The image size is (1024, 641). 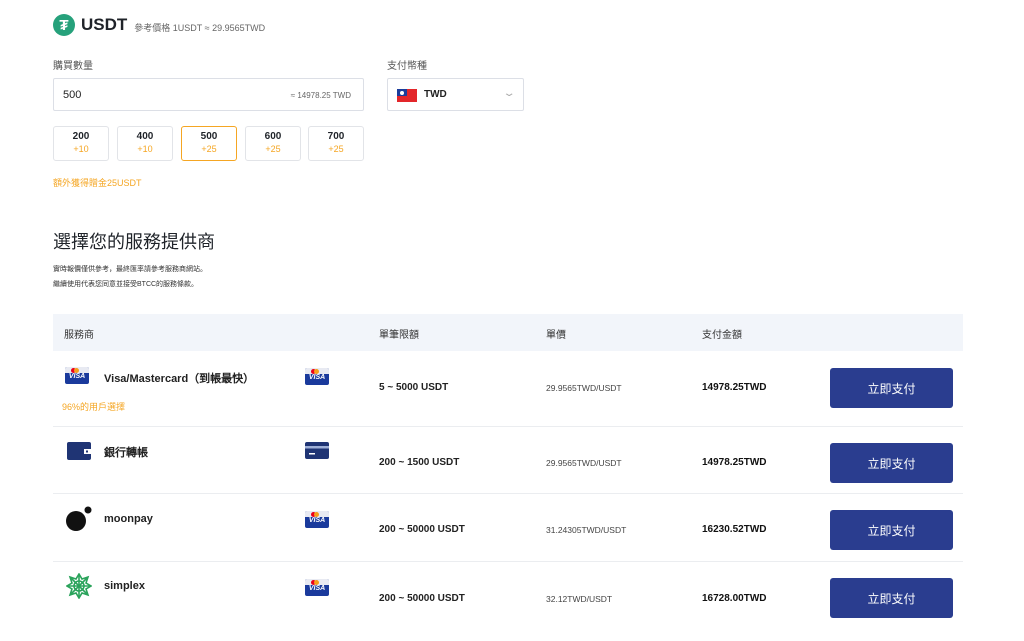 What do you see at coordinates (407, 95) in the screenshot?
I see `taiwan-flag-icon` at bounding box center [407, 95].